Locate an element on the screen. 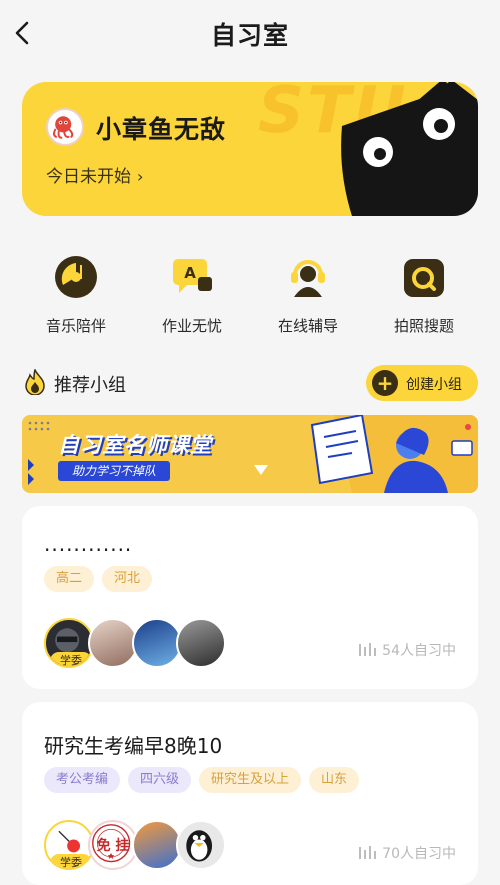 This screenshot has height=885, width=500. member-avatars: 学委 is located at coordinates (135, 643).